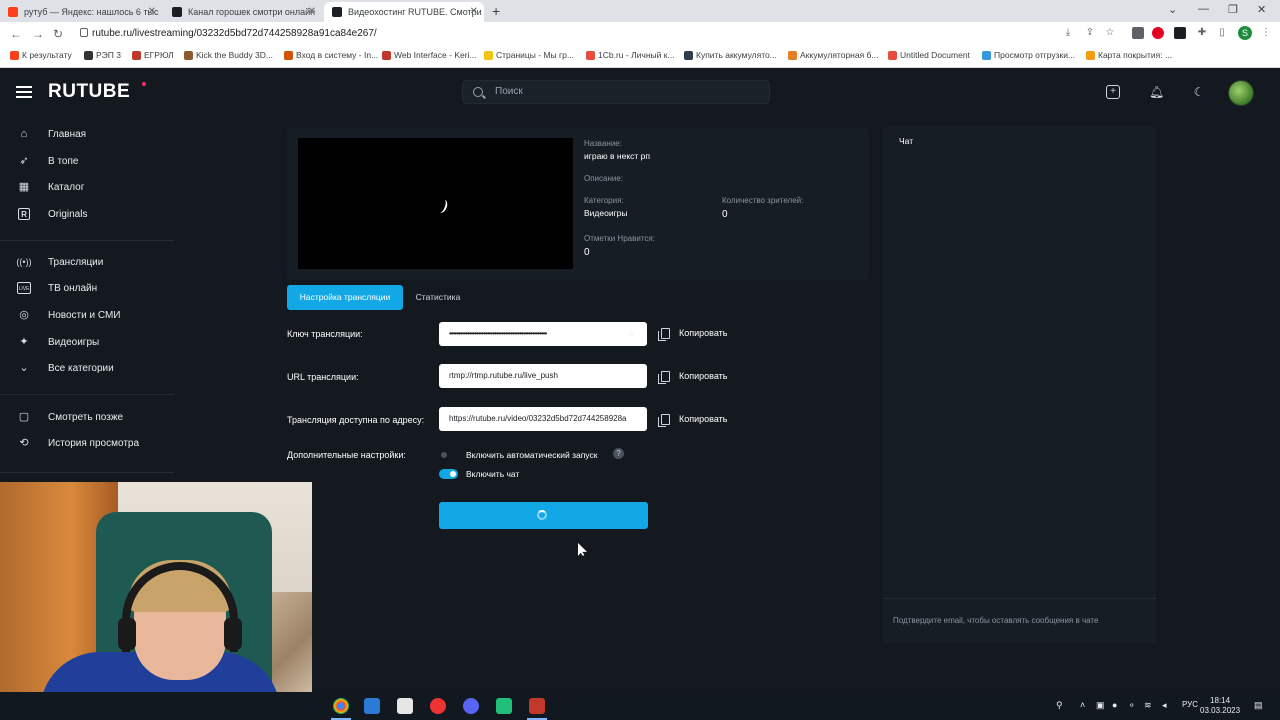 This screenshot has height=720, width=1280. What do you see at coordinates (24, 368) in the screenshot?
I see `chevron-down-icon: ⌄` at bounding box center [24, 368].